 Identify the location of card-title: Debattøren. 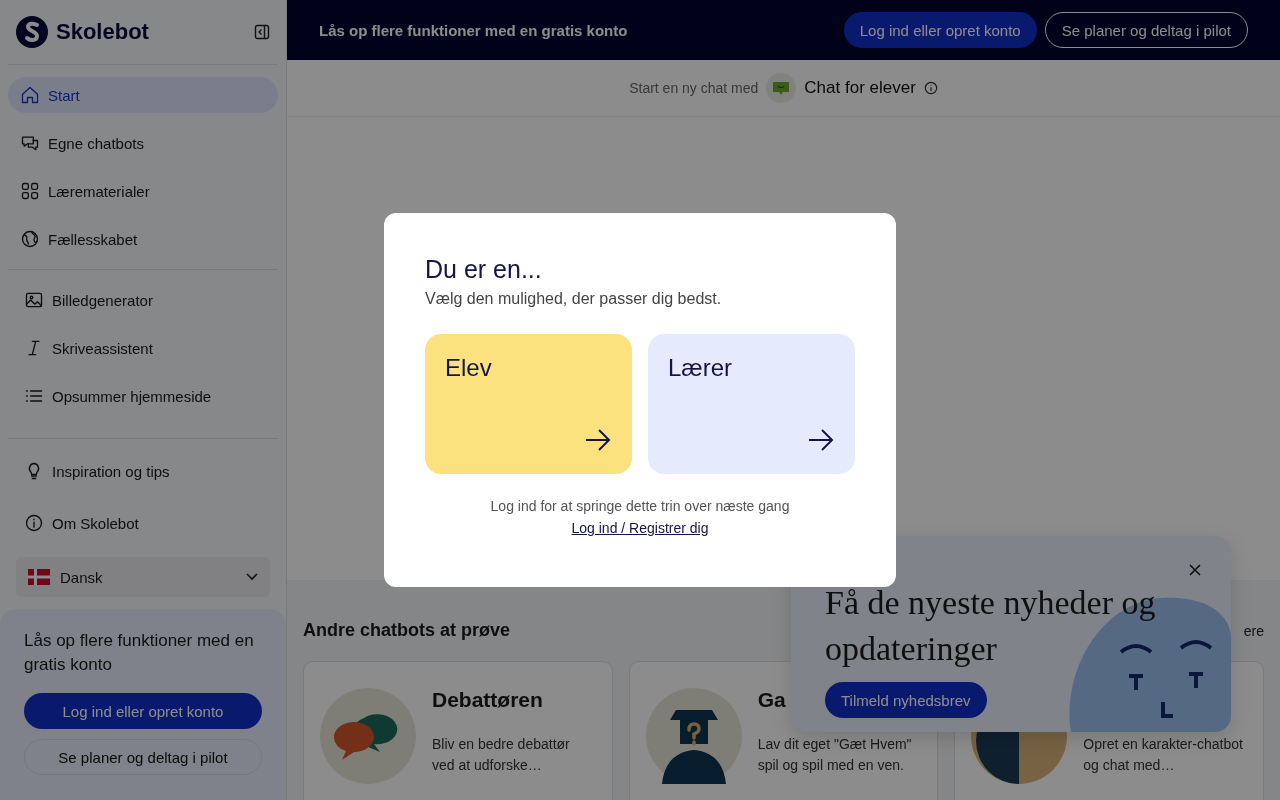
(487, 700).